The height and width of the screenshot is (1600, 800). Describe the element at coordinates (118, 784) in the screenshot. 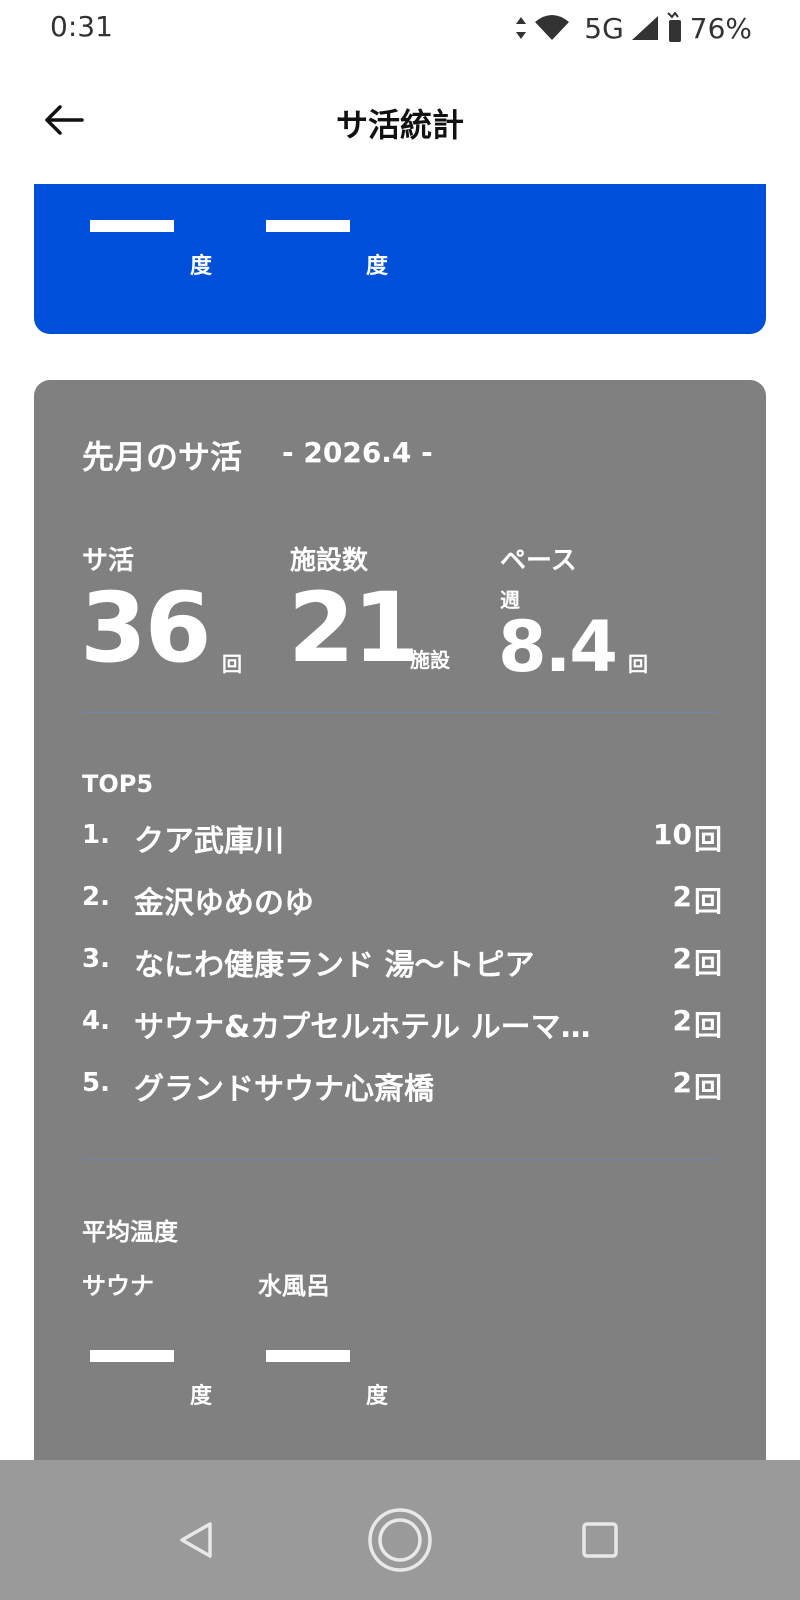

I see `top5-label: TOP5` at that location.